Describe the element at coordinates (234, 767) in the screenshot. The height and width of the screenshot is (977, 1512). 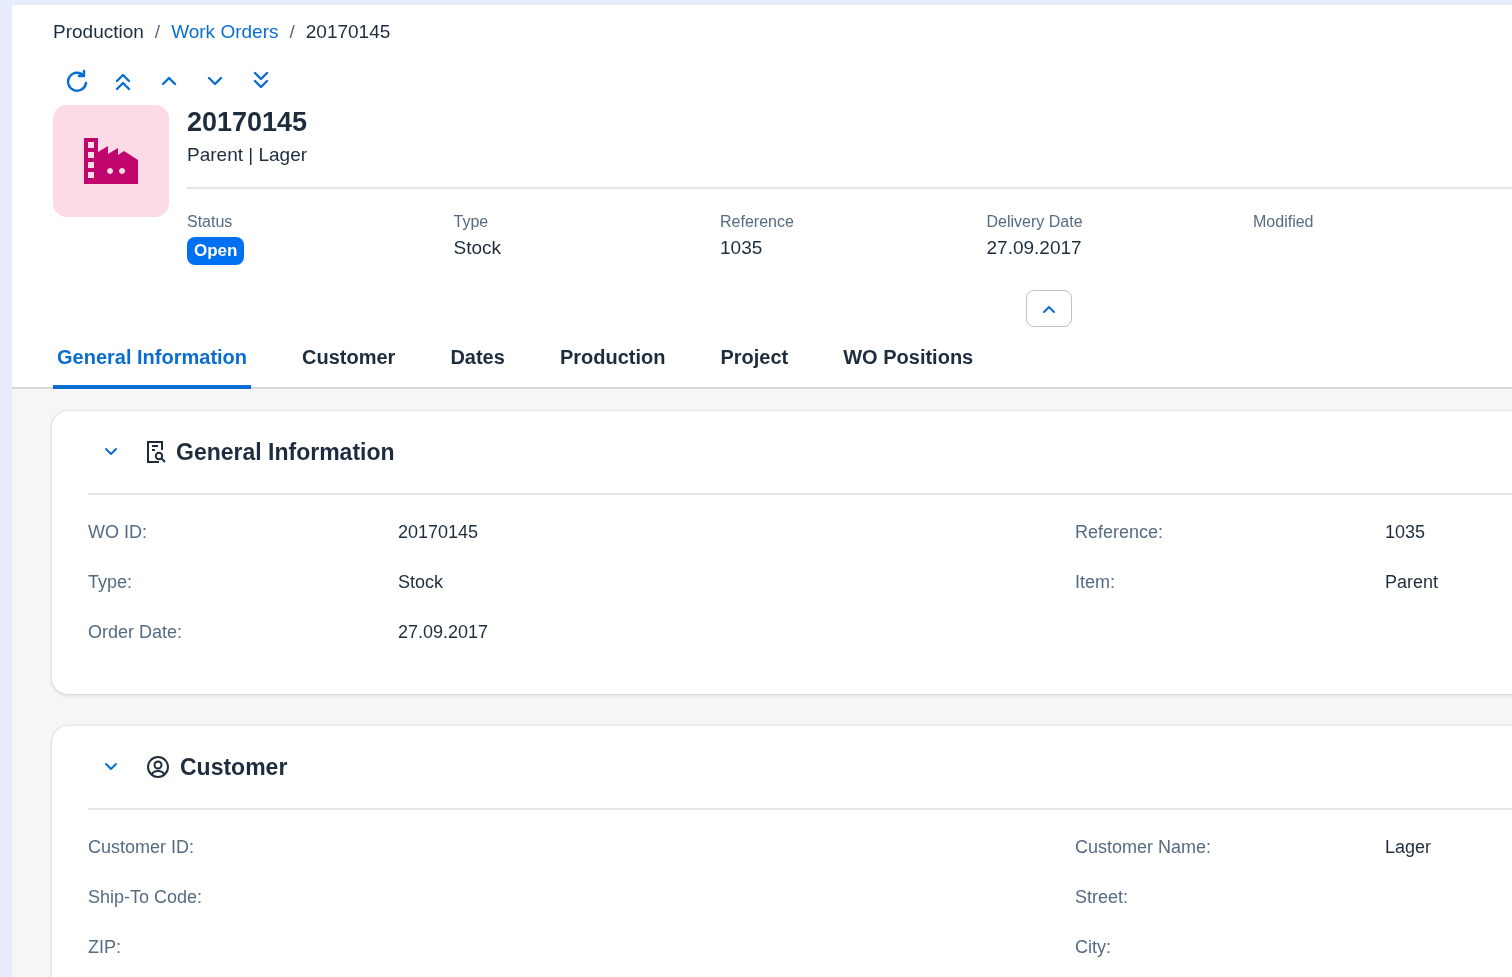
I see `section-title: Customer` at that location.